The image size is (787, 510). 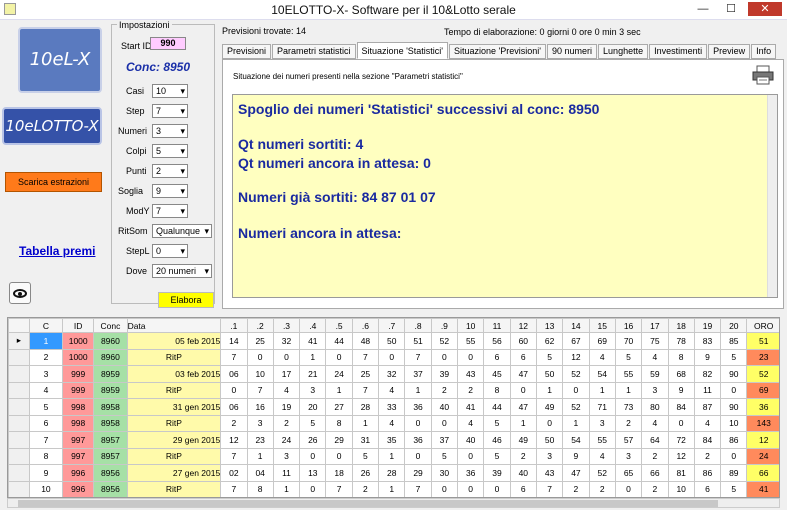 What do you see at coordinates (46, 473) in the screenshot?
I see `cell-c: 9` at bounding box center [46, 473].